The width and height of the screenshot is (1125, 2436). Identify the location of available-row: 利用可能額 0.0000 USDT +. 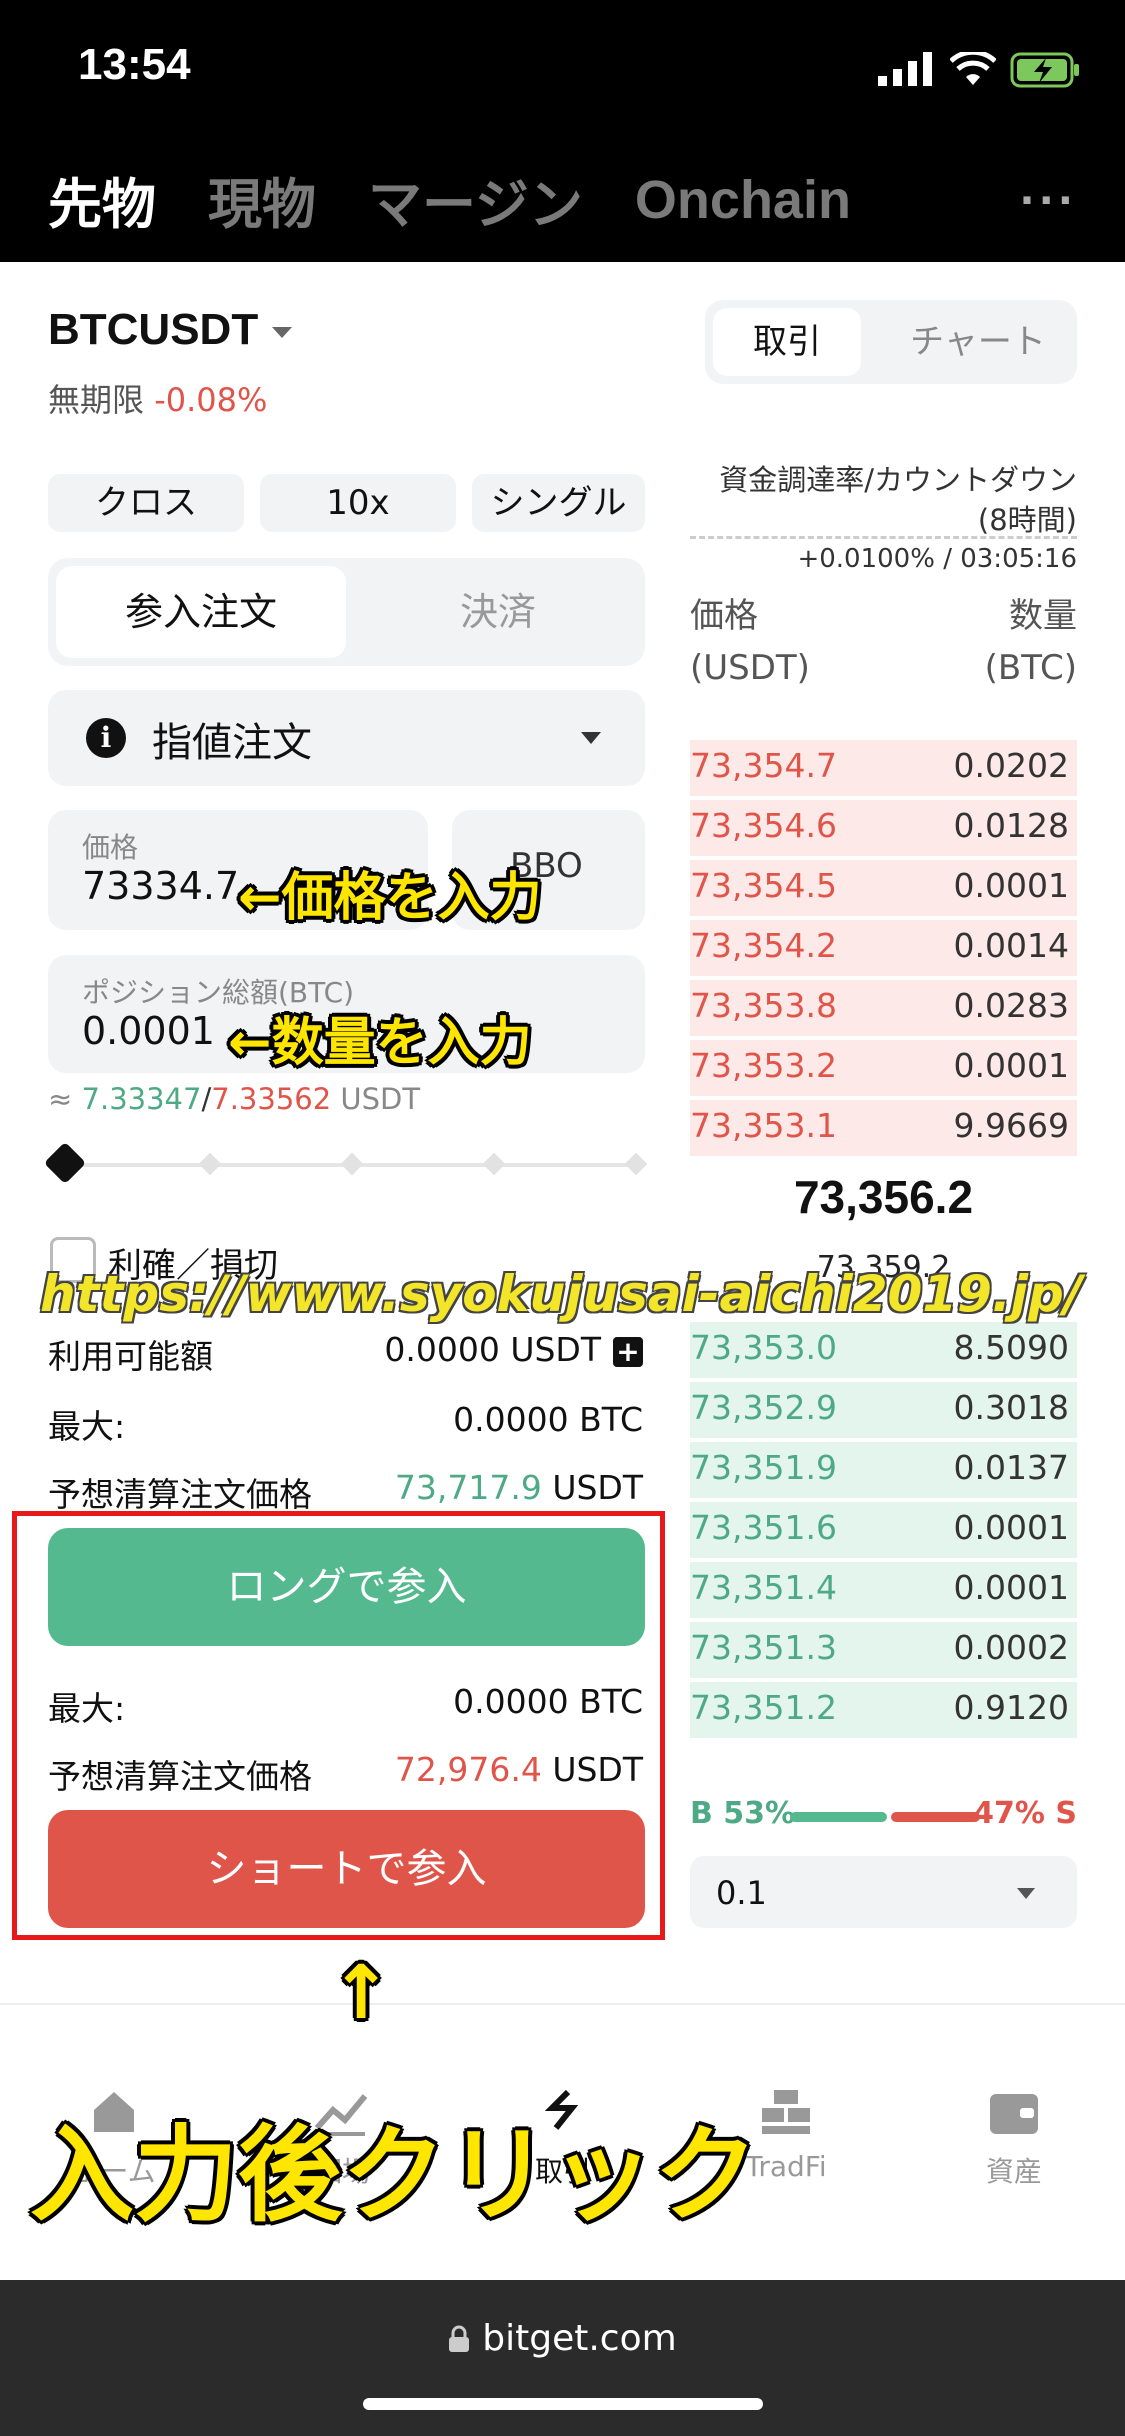
(345, 1354).